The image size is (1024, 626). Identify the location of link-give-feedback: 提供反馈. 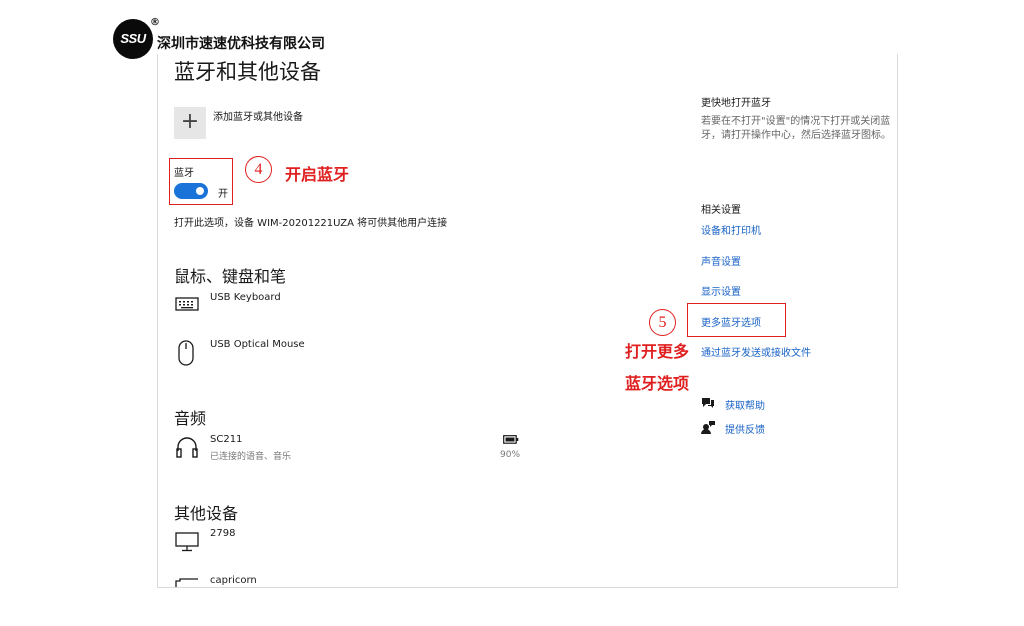
(745, 428).